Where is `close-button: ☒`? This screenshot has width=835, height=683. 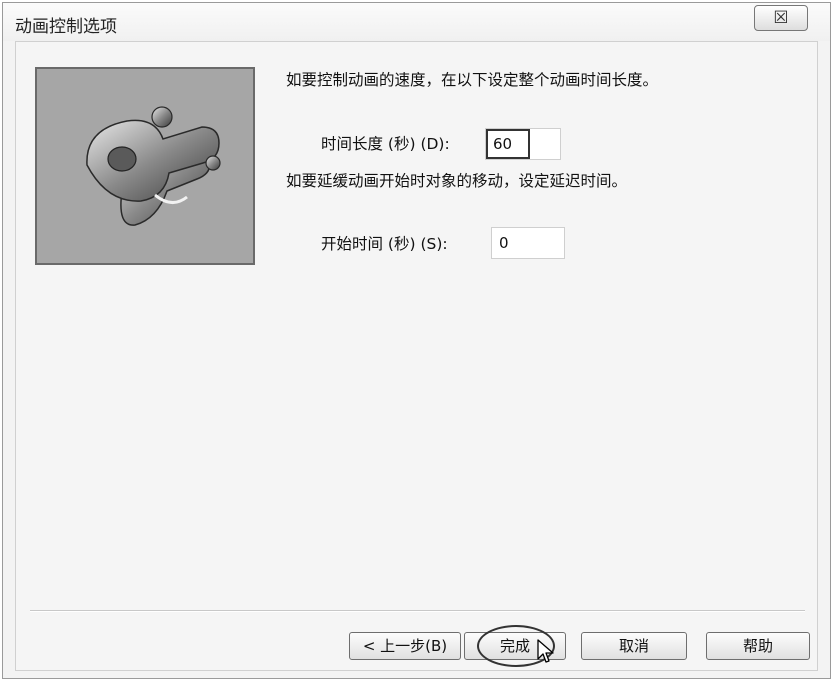
close-button: ☒ is located at coordinates (781, 18).